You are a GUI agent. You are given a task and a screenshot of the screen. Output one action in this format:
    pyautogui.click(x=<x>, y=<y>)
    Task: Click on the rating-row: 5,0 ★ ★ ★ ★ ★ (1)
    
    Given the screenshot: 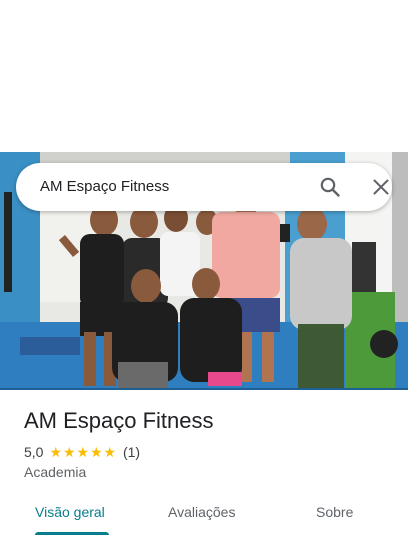 What is the action you would take?
    pyautogui.click(x=82, y=452)
    